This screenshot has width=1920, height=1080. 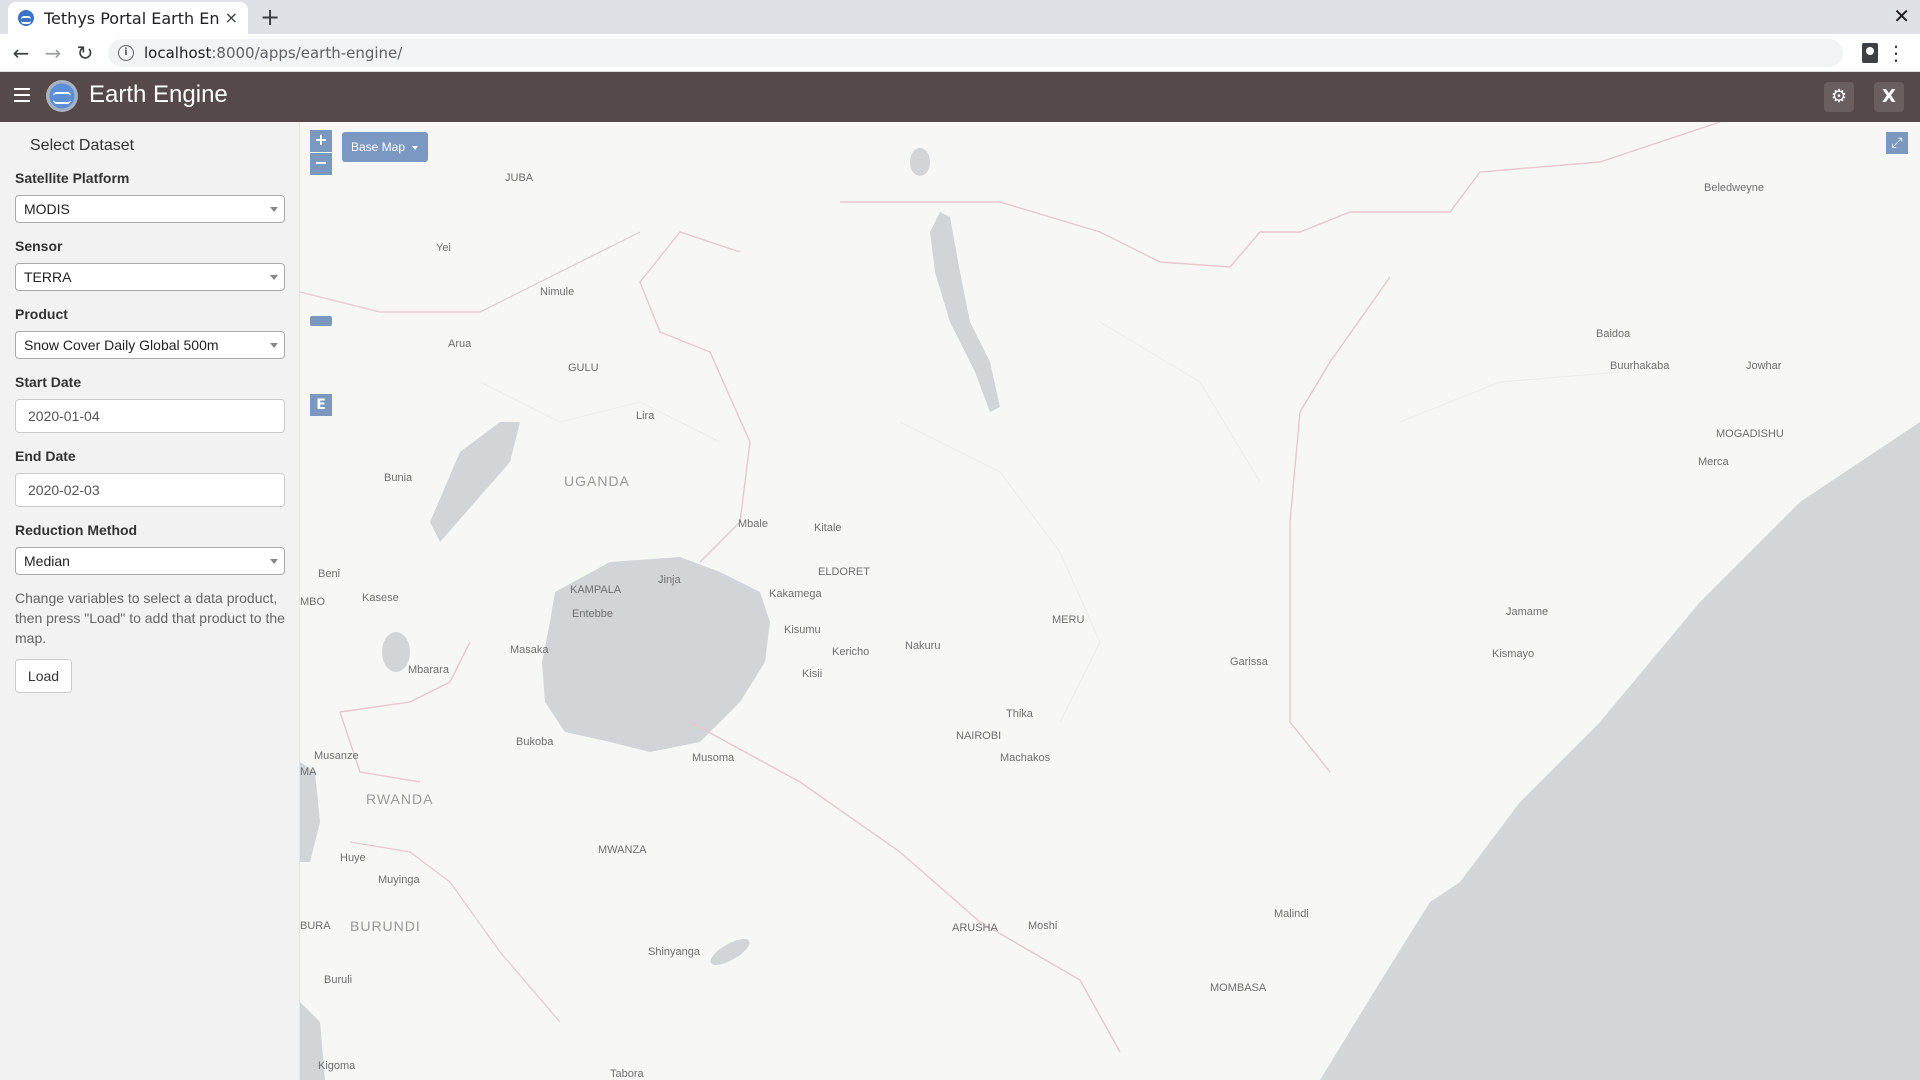 What do you see at coordinates (321, 405) in the screenshot?
I see `e-control-button: E` at bounding box center [321, 405].